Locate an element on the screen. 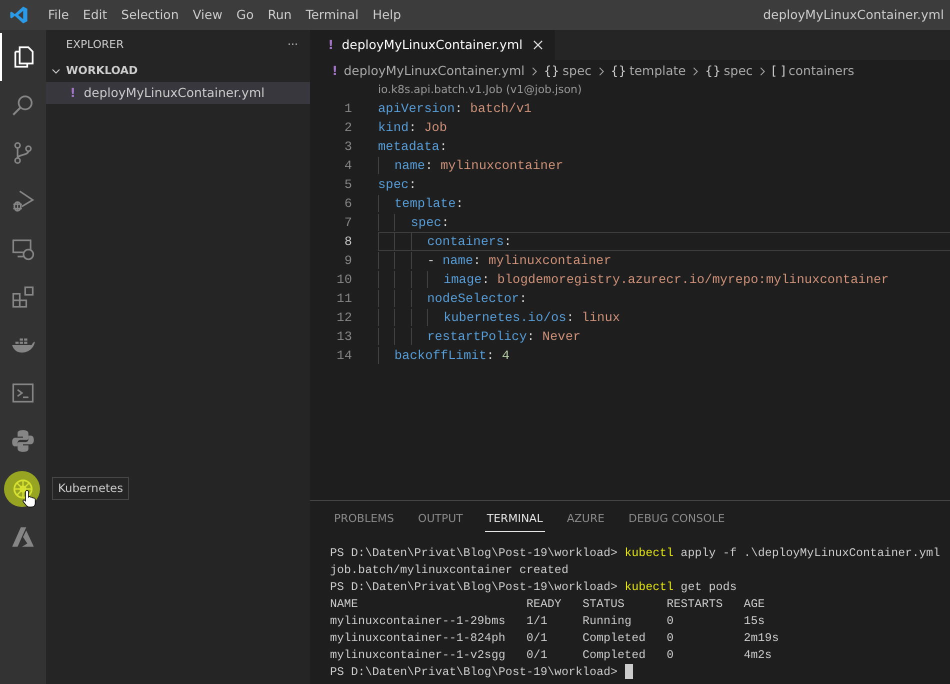 The image size is (950, 684). breadcrumb-item: ! deployMyLinuxContainer.yml is located at coordinates (428, 71).